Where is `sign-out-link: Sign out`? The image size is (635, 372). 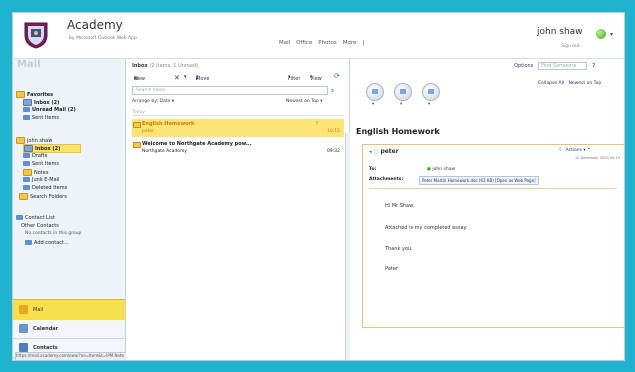
sign-out-link: Sign out is located at coordinates (570, 46).